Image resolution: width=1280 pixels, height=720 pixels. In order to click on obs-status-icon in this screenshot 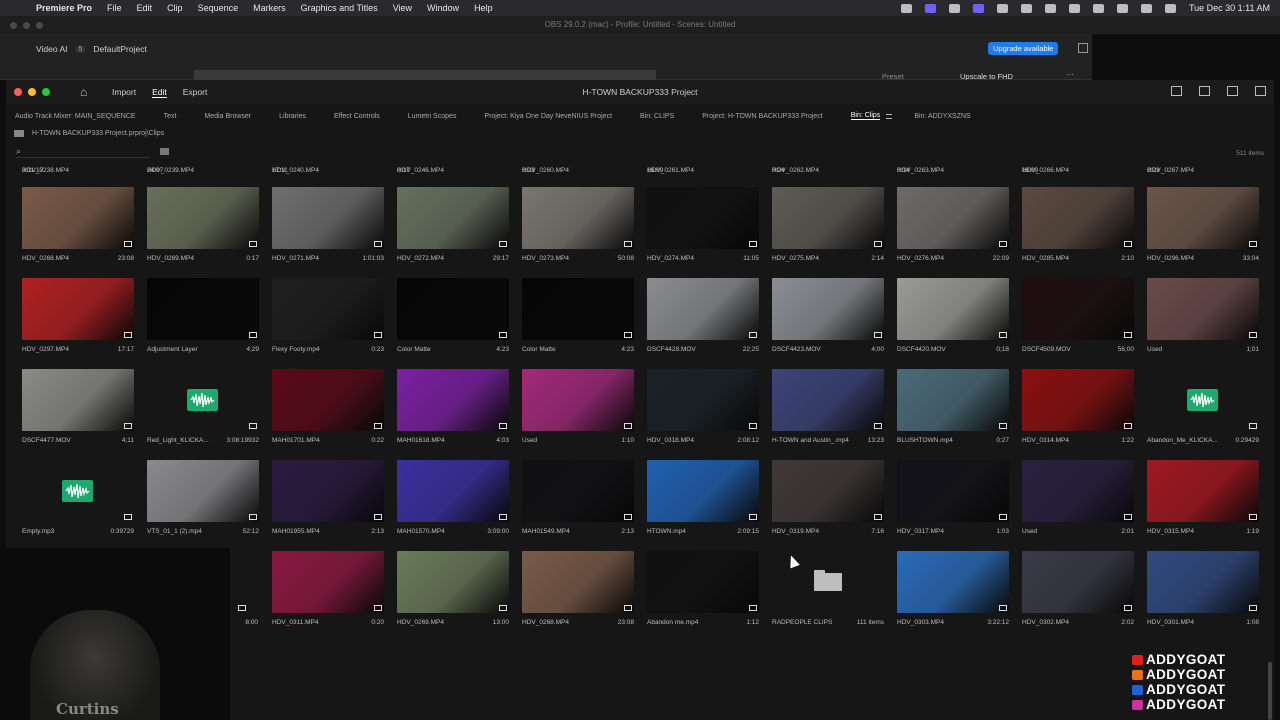, I will do `click(906, 8)`.